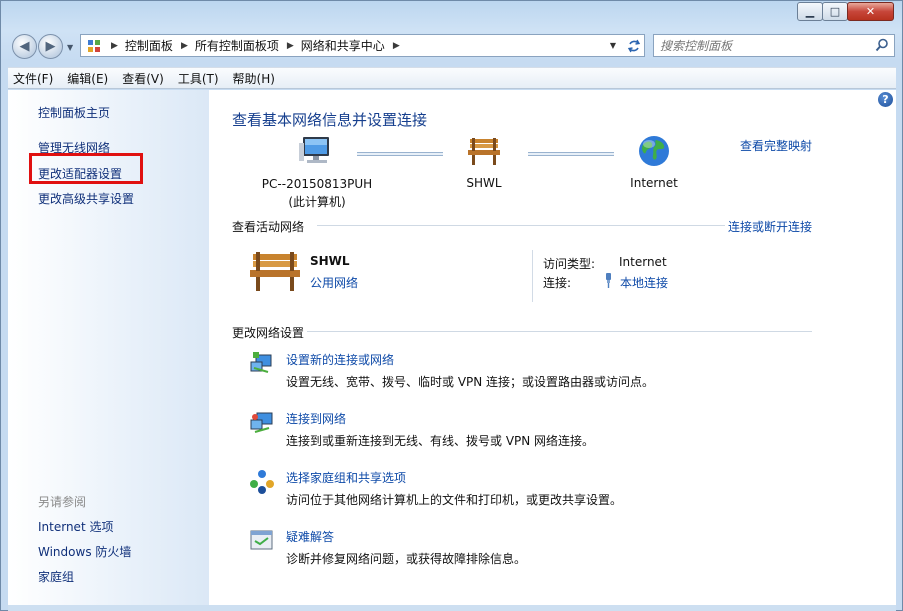  Describe the element at coordinates (33, 78) in the screenshot. I see `menu-file: 文件(F)` at that location.